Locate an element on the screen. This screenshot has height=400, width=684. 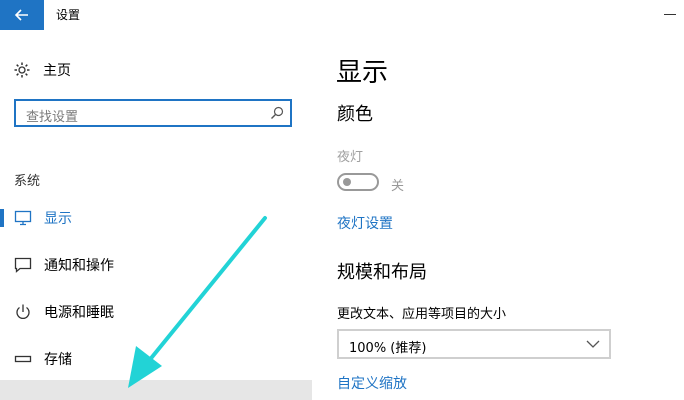
sidebar-item-notifications: 通知和操作 is located at coordinates (156, 265).